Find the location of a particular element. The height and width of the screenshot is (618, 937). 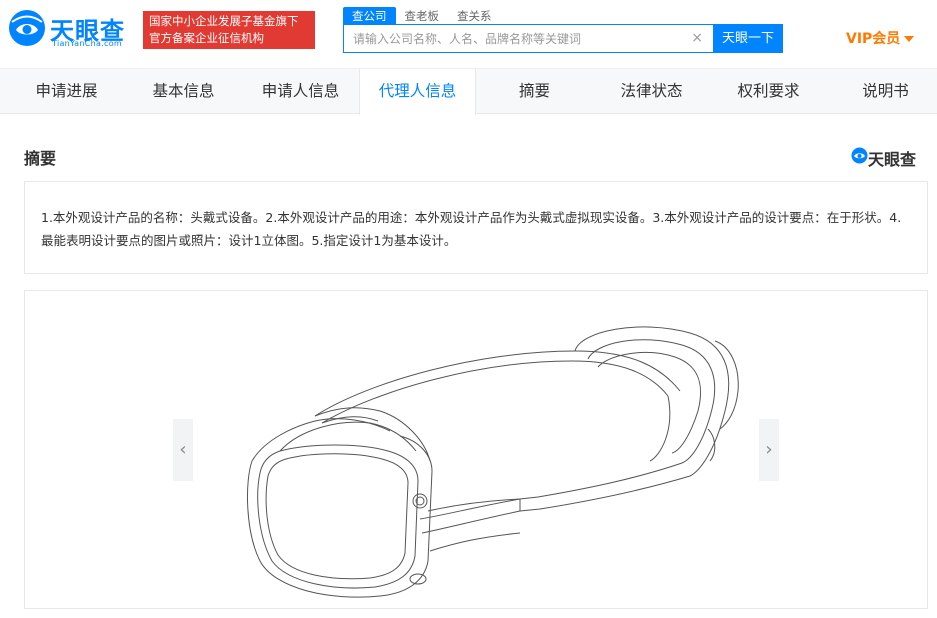

tianyancha-logo-icon is located at coordinates (27, 28).